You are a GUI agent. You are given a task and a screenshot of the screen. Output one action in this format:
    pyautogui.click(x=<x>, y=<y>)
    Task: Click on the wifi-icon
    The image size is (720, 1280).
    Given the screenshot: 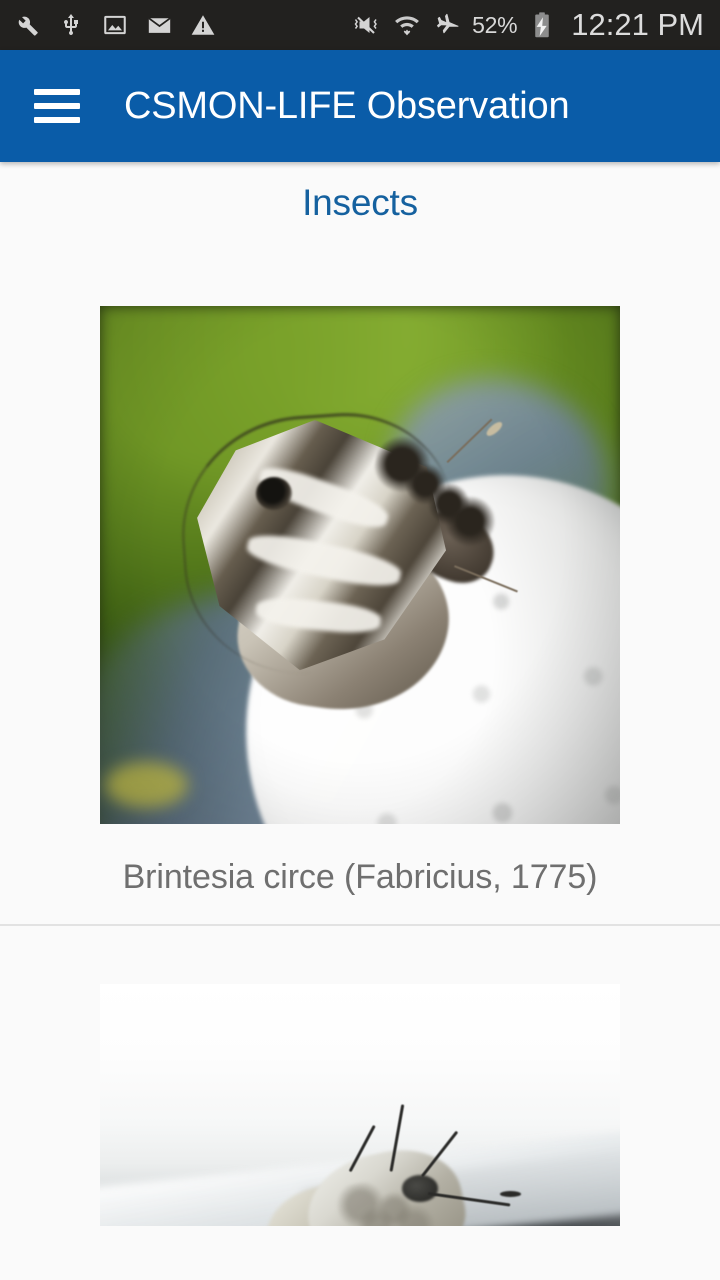 What is the action you would take?
    pyautogui.click(x=407, y=25)
    